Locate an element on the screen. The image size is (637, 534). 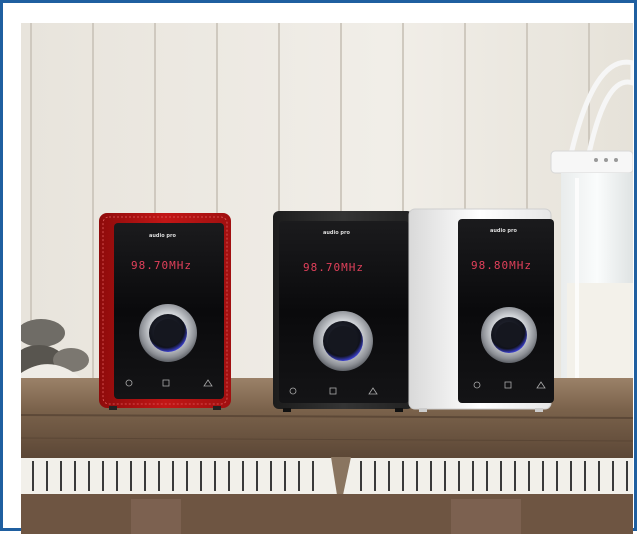
speaker-black-brand: audio pro is located at coordinates (336, 233).